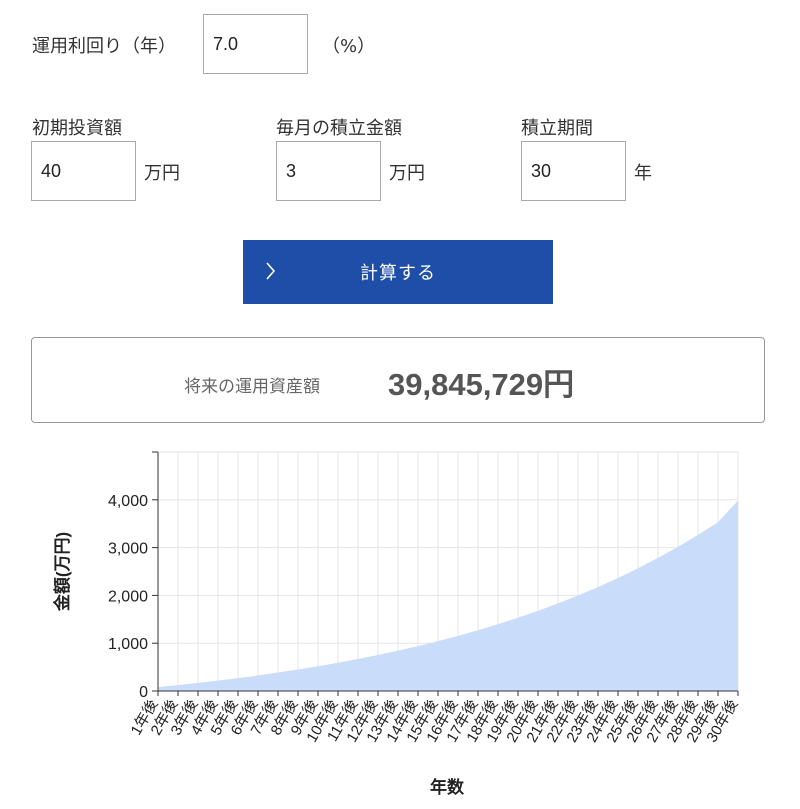 Image resolution: width=800 pixels, height=809 pixels. I want to click on y-tick-label: 1,000, so click(128, 644).